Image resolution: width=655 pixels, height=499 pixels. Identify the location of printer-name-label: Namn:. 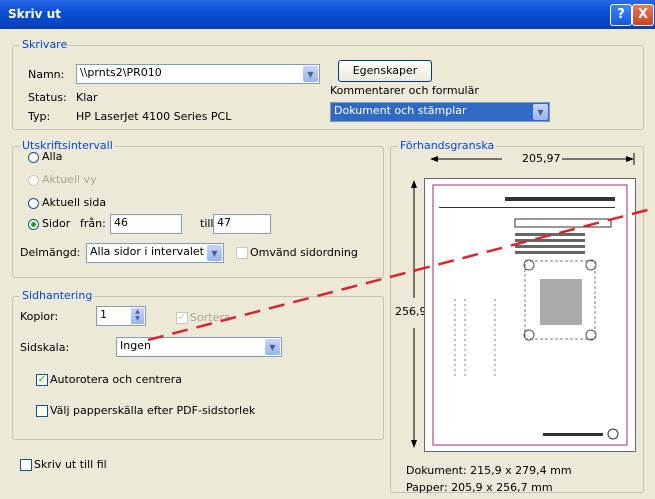
(46, 74).